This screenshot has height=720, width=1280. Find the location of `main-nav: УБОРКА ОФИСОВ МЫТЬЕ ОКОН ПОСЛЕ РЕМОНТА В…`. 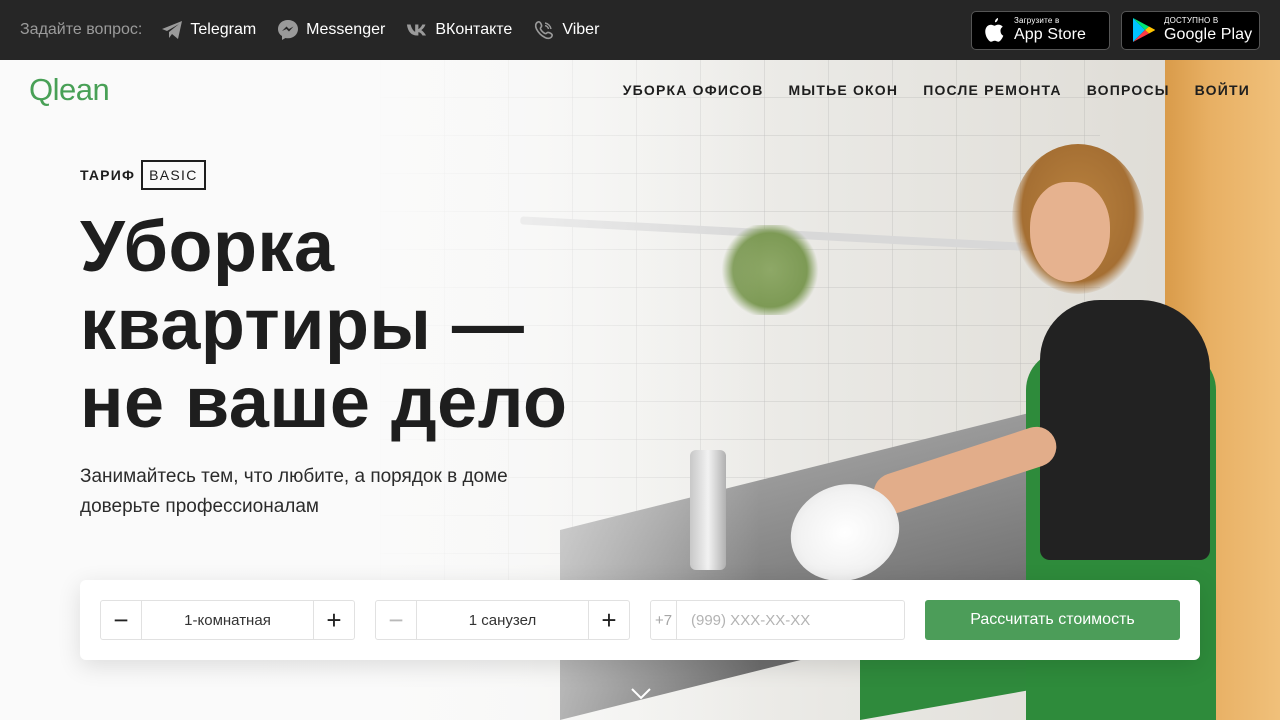

main-nav: УБОРКА ОФИСОВ МЫТЬЕ ОКОН ПОСЛЕ РЕМОНТА В… is located at coordinates (936, 90).